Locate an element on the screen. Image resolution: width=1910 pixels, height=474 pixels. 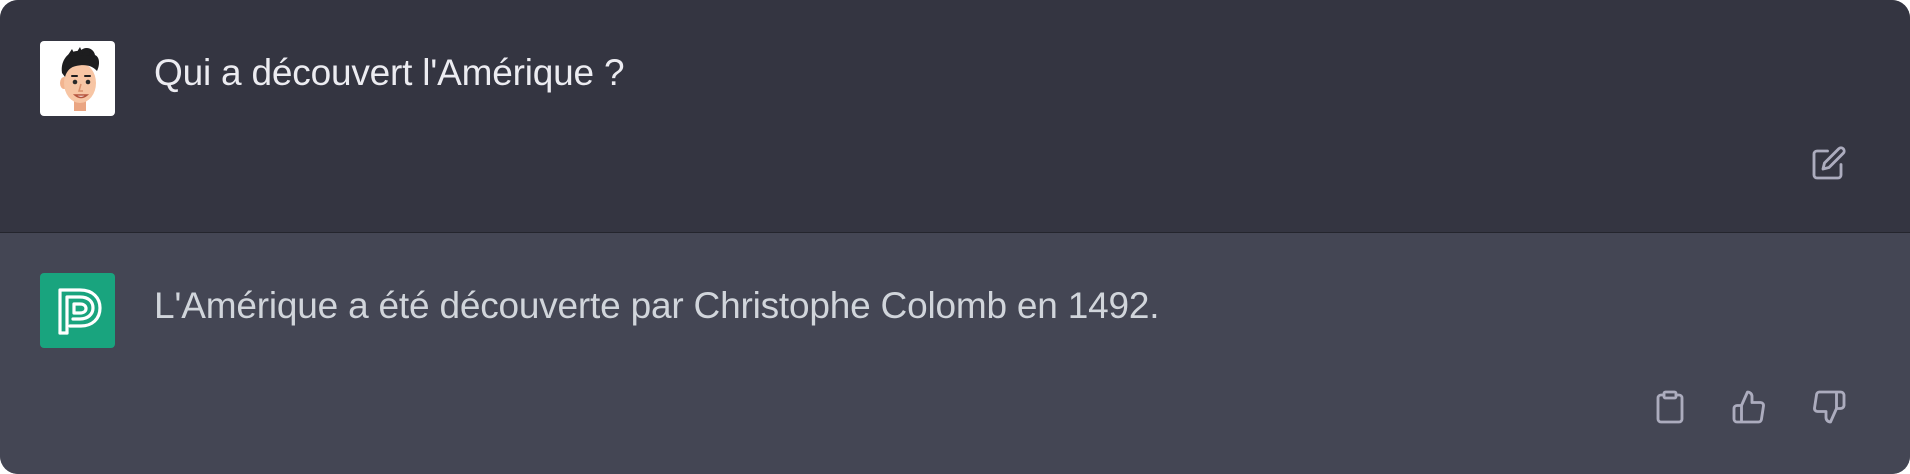
clipboard-icon is located at coordinates (1670, 407).